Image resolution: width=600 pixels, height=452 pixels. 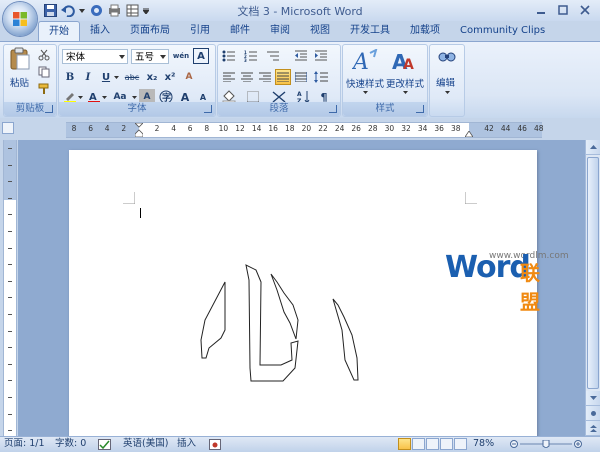 What do you see at coordinates (116, 77) in the screenshot?
I see `underline-dropdown-icon` at bounding box center [116, 77].